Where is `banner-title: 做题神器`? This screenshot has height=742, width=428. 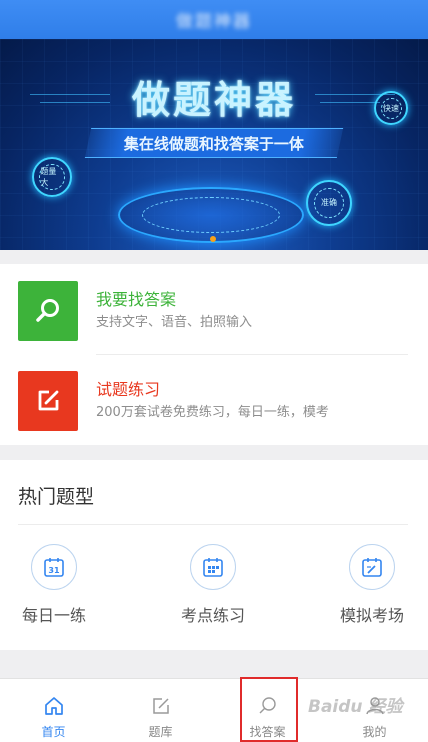
banner-title: 做题神器 is located at coordinates (213, 100).